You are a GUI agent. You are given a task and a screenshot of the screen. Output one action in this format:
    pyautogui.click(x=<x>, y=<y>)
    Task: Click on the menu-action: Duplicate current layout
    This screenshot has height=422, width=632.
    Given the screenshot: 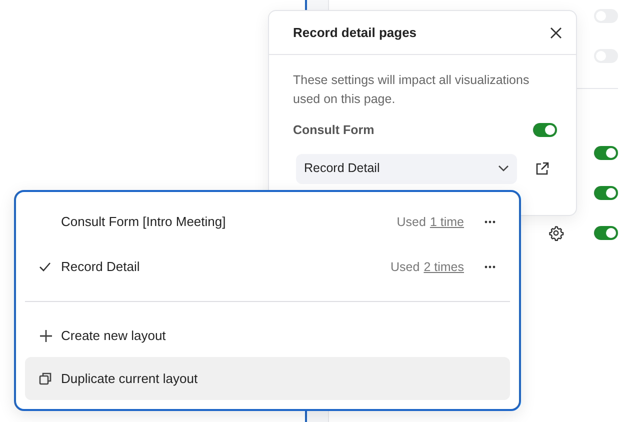 What is the action you would take?
    pyautogui.click(x=267, y=378)
    